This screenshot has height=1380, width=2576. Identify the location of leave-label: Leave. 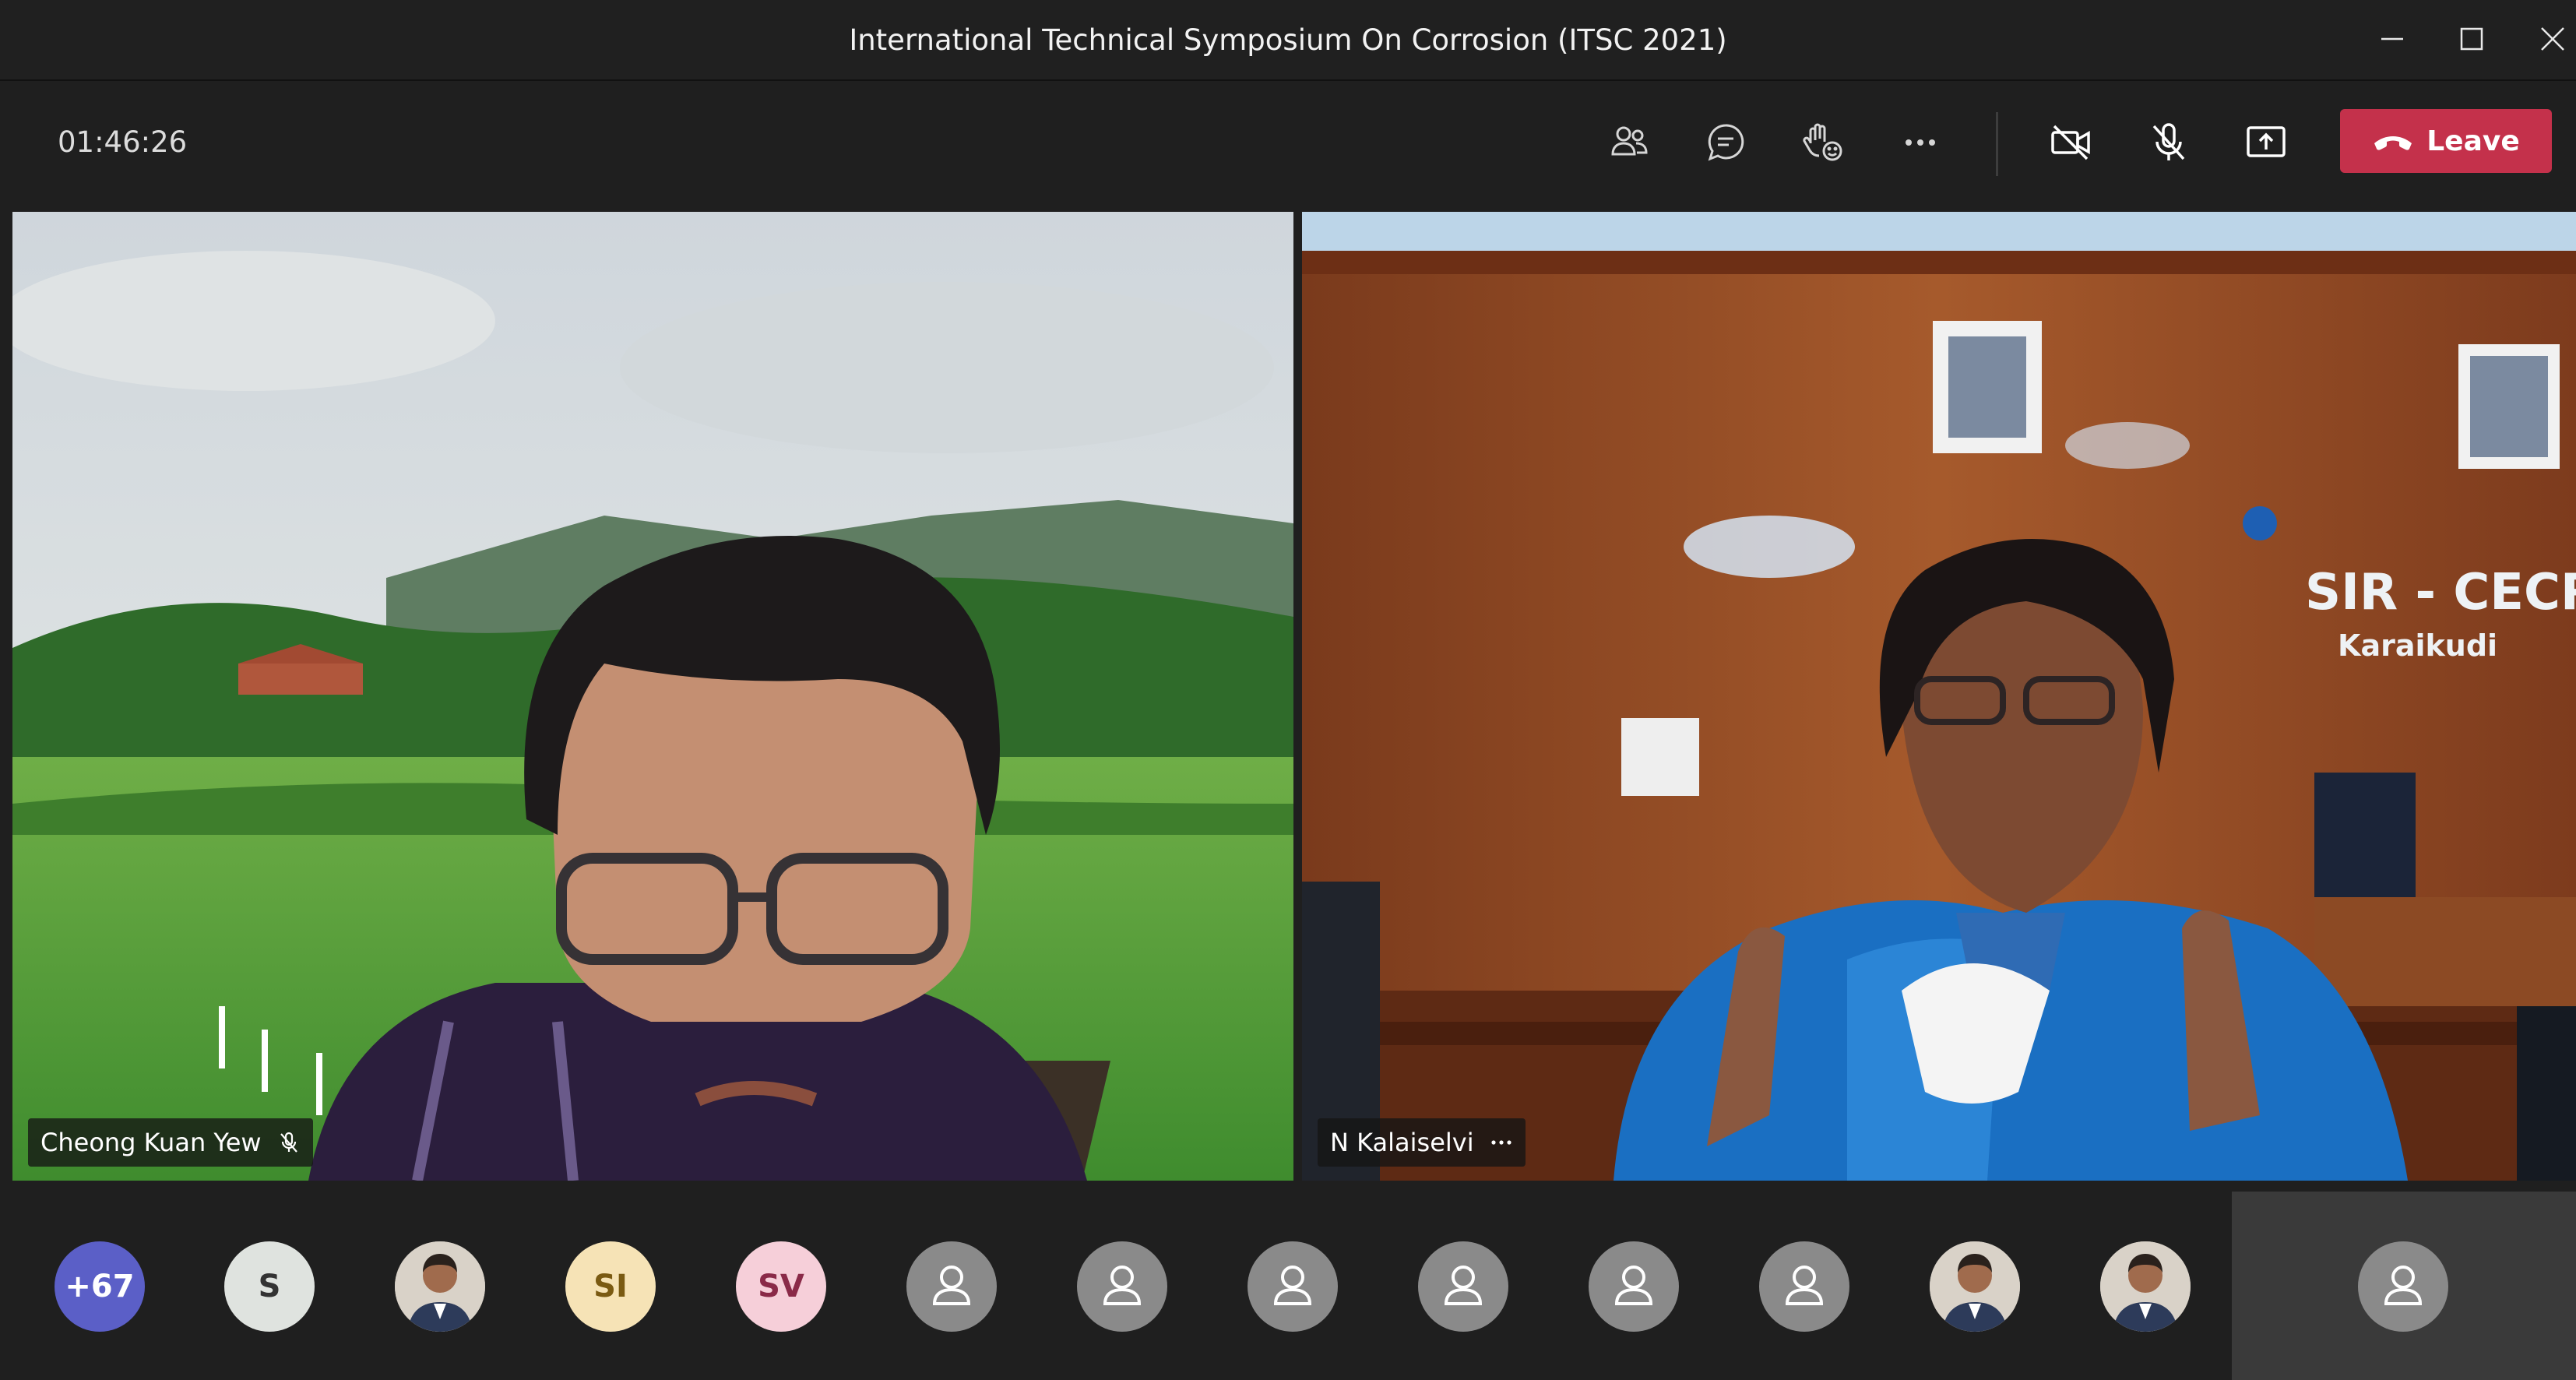
(2473, 141).